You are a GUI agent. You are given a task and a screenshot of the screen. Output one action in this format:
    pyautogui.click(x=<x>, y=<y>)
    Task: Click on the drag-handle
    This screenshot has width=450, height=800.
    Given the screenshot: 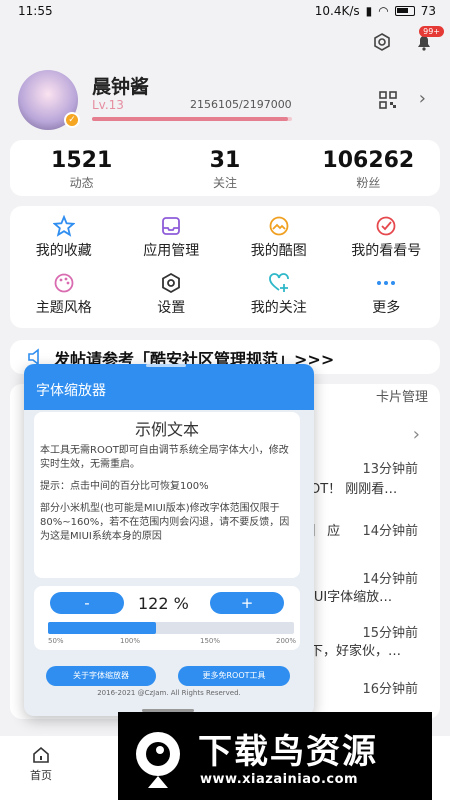 What is the action you would take?
    pyautogui.click(x=166, y=365)
    